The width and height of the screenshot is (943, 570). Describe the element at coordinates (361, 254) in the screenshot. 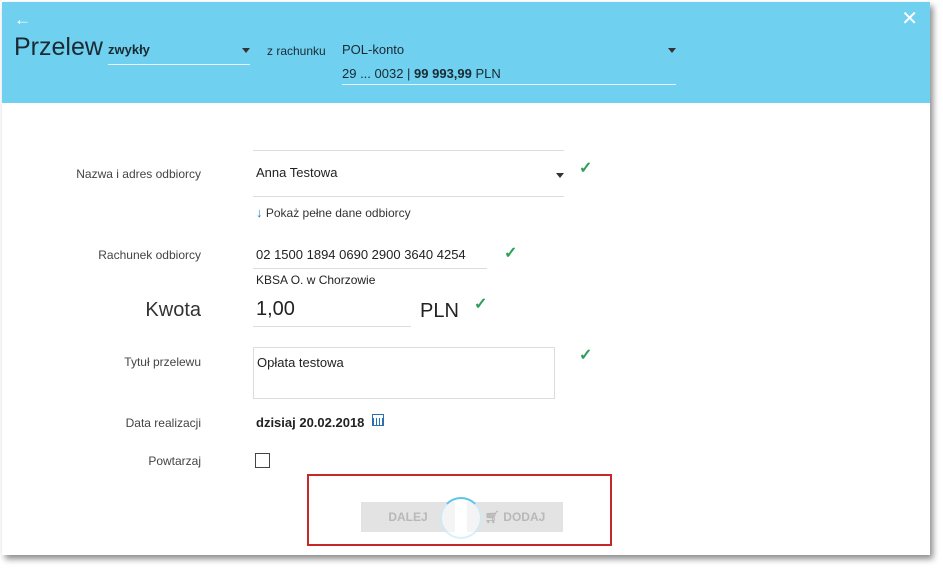

I see `account-input: 02 1500 1894 0690 2900 3640 4254` at that location.